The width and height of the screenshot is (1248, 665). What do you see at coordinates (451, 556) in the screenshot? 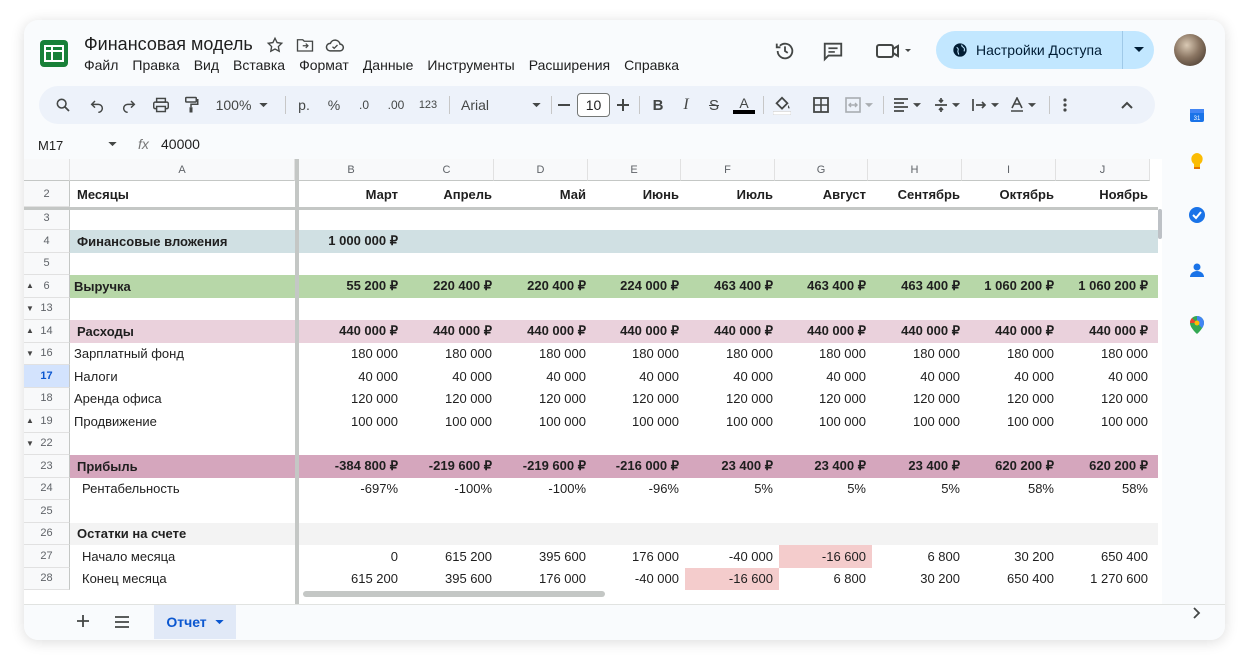
I see `table-cell: 615 200` at bounding box center [451, 556].